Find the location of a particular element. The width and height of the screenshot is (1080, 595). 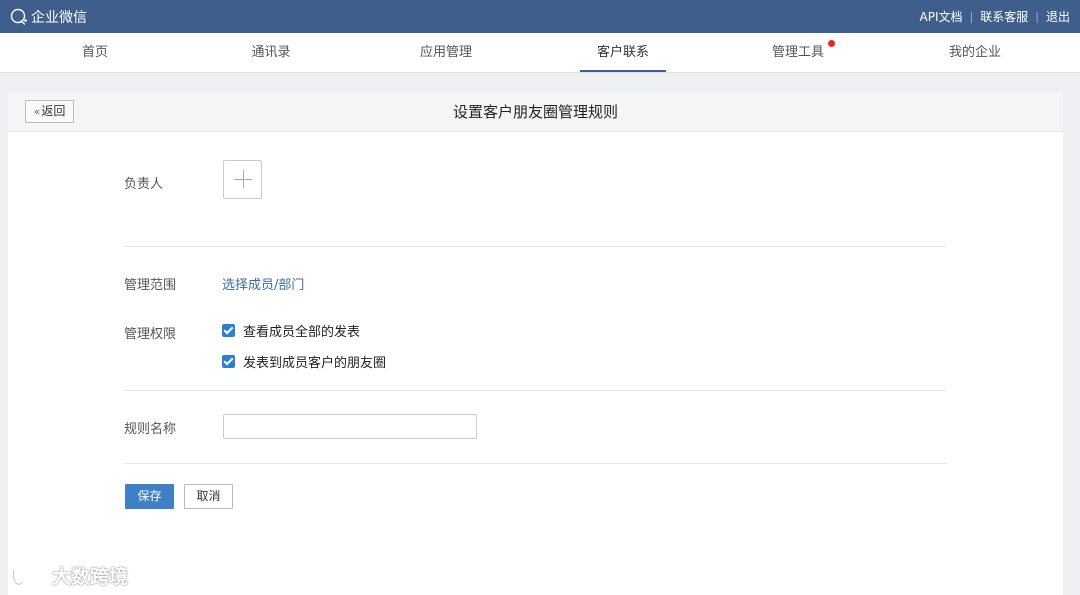

brand: 企业微信 is located at coordinates (48, 17).